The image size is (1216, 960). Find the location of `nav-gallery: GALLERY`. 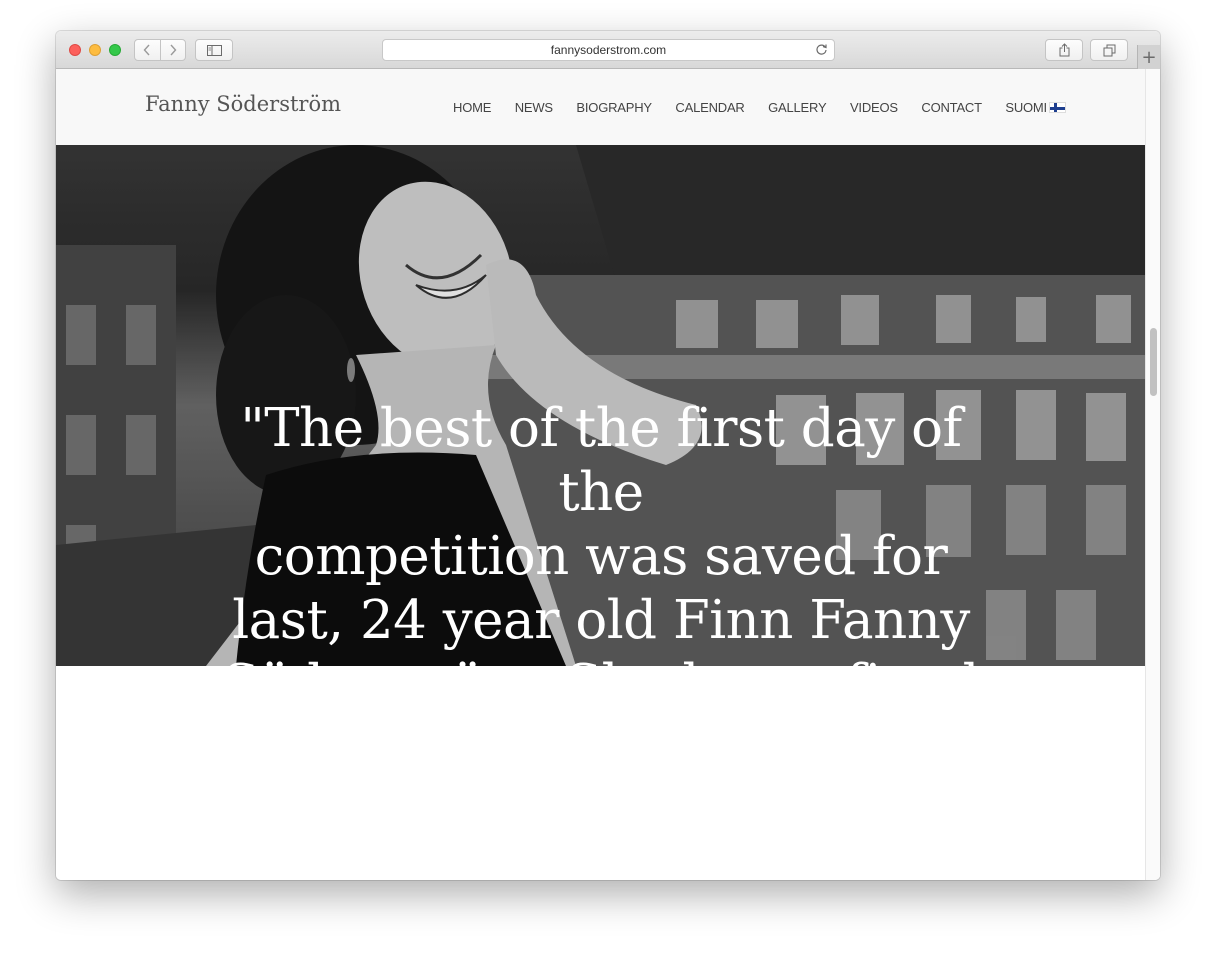

nav-gallery: GALLERY is located at coordinates (797, 107).